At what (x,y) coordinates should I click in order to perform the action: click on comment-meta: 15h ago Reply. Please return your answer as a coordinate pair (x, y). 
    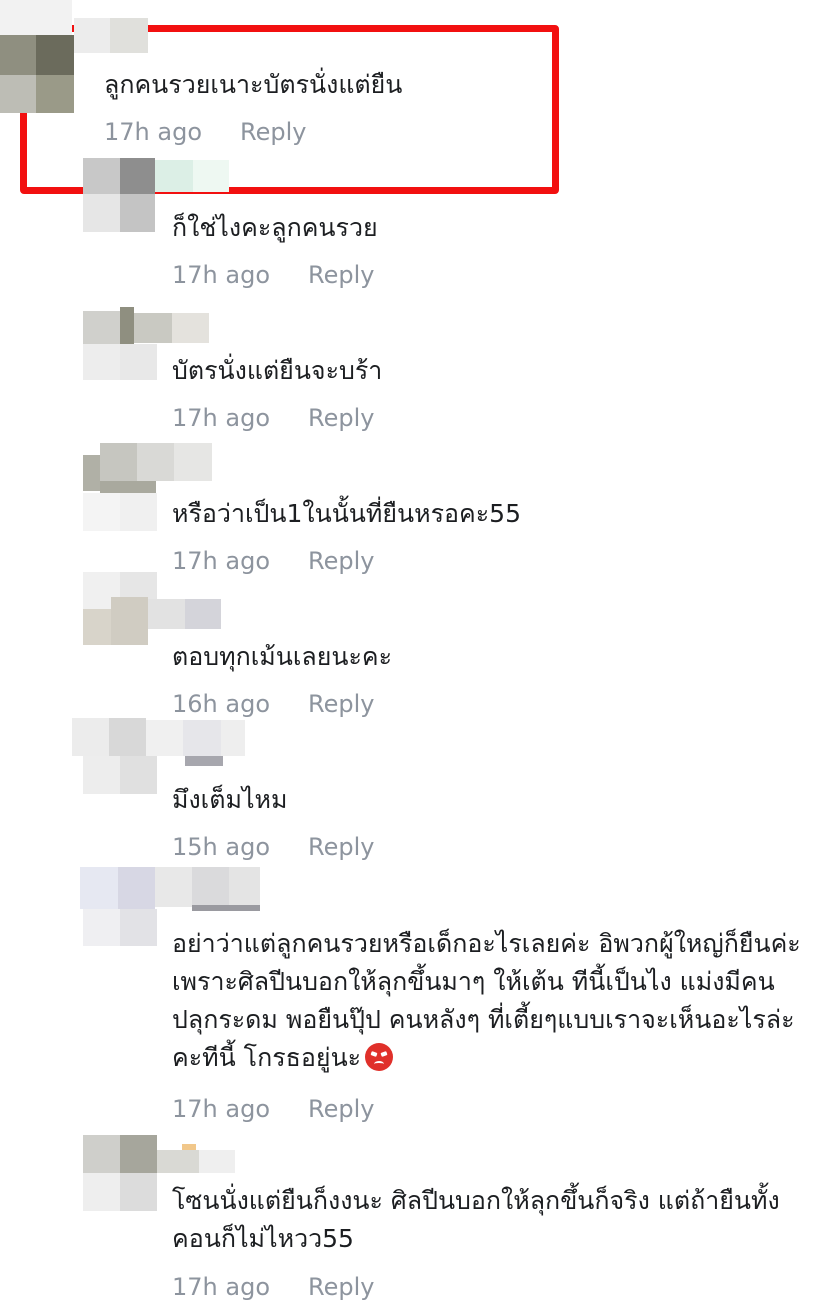
    Looking at the image, I should click on (273, 847).